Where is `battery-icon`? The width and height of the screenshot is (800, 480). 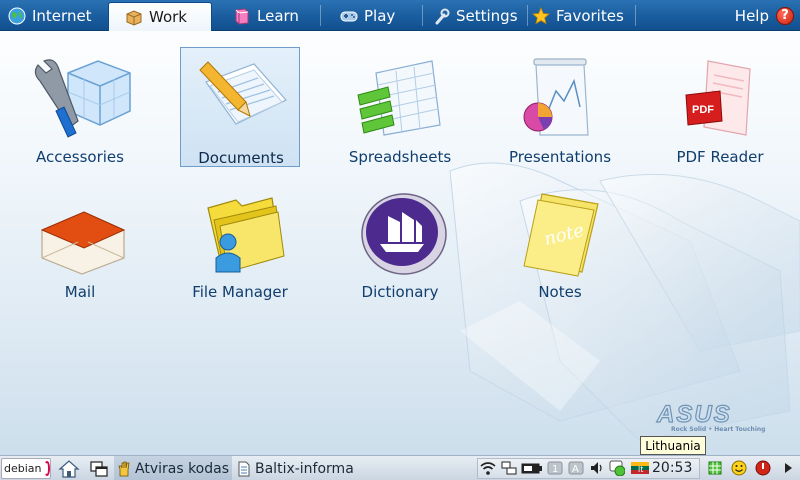 battery-icon is located at coordinates (532, 468).